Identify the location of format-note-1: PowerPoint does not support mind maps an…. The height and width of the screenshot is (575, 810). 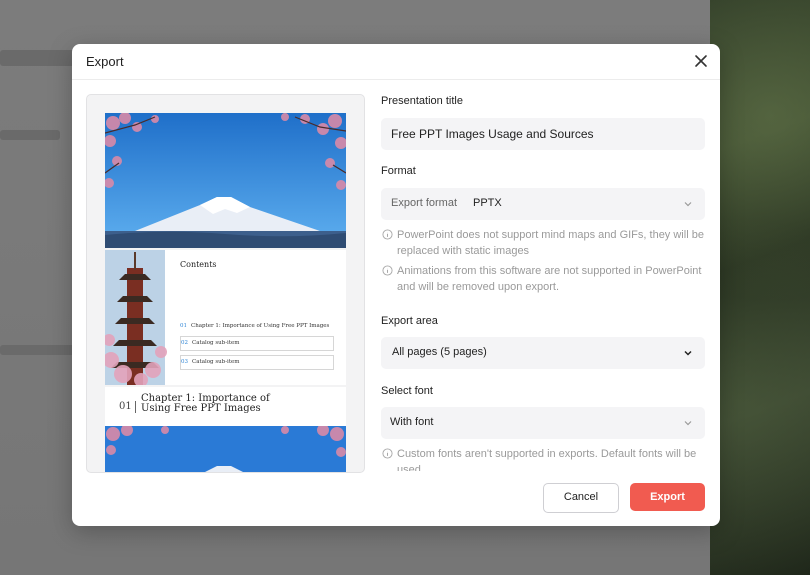
(543, 243).